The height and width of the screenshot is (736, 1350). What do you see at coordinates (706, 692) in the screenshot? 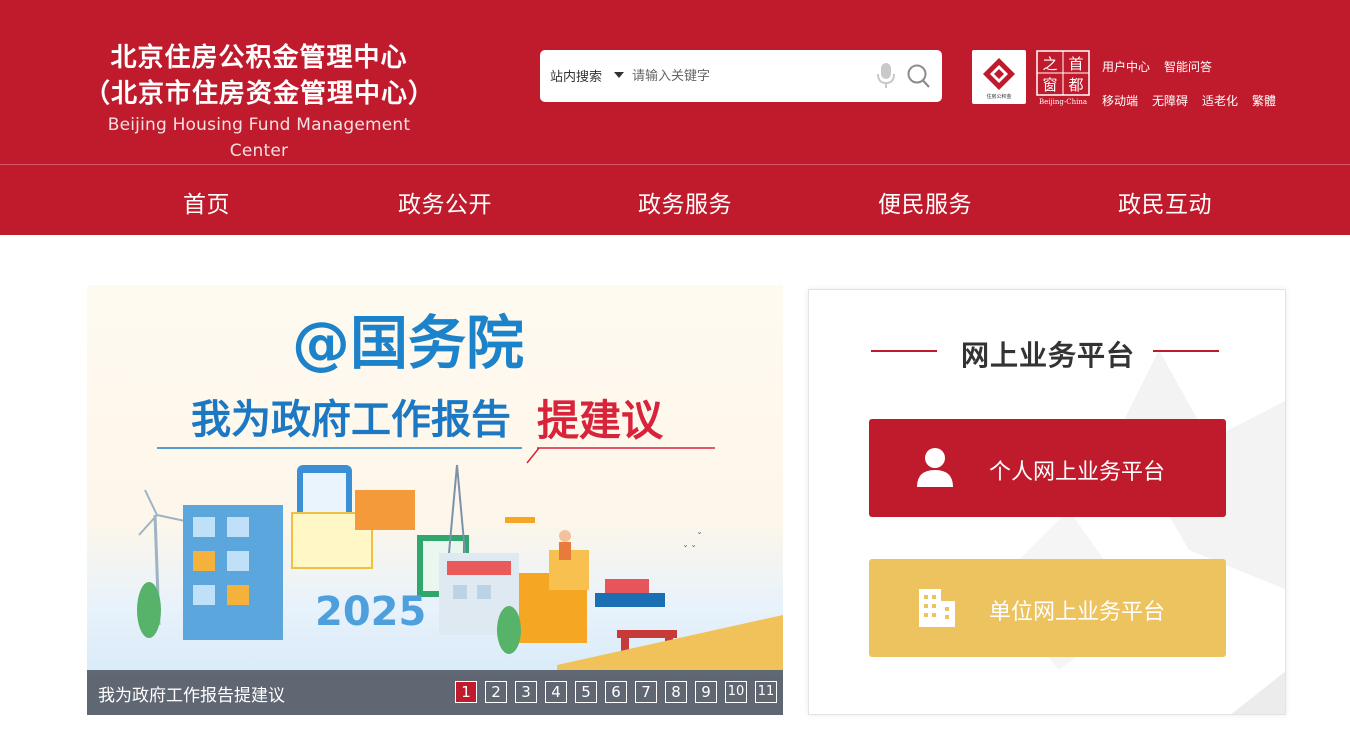
I see `banner-page-9: 9` at bounding box center [706, 692].